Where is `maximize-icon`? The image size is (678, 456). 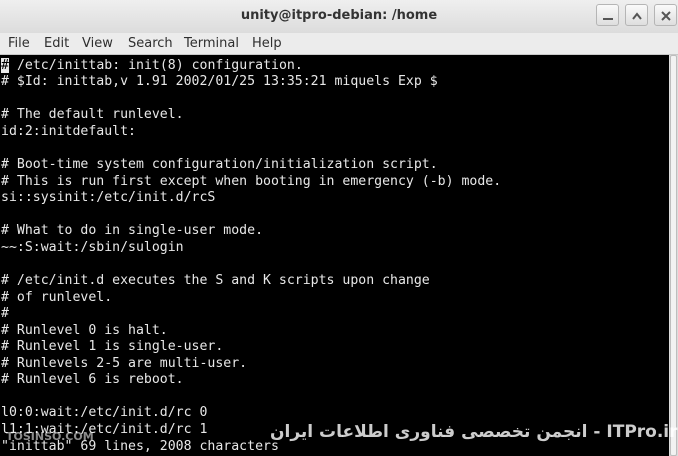
maximize-icon is located at coordinates (637, 16).